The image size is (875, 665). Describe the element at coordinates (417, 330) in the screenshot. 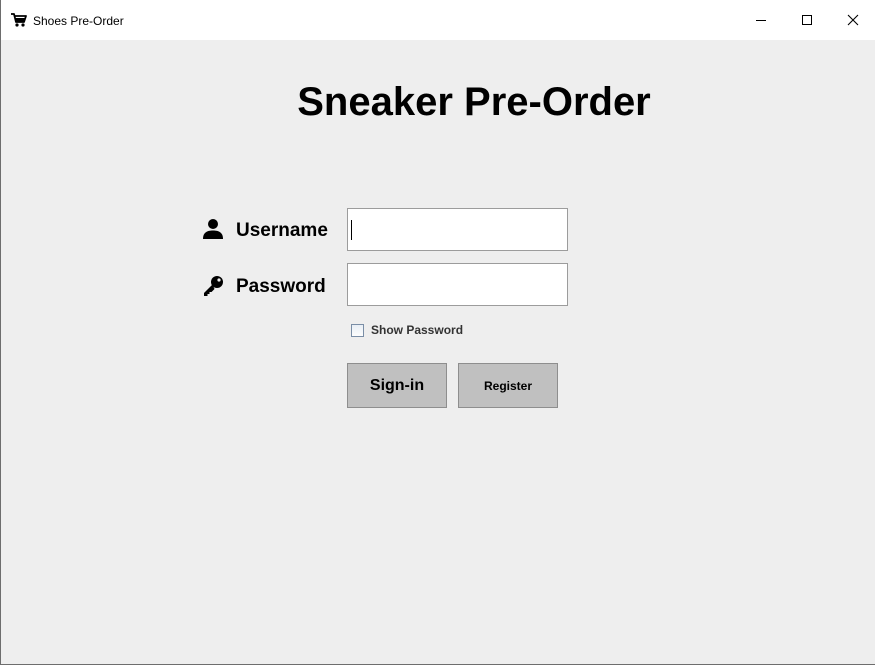

I see `show-password-label: Show Password` at that location.